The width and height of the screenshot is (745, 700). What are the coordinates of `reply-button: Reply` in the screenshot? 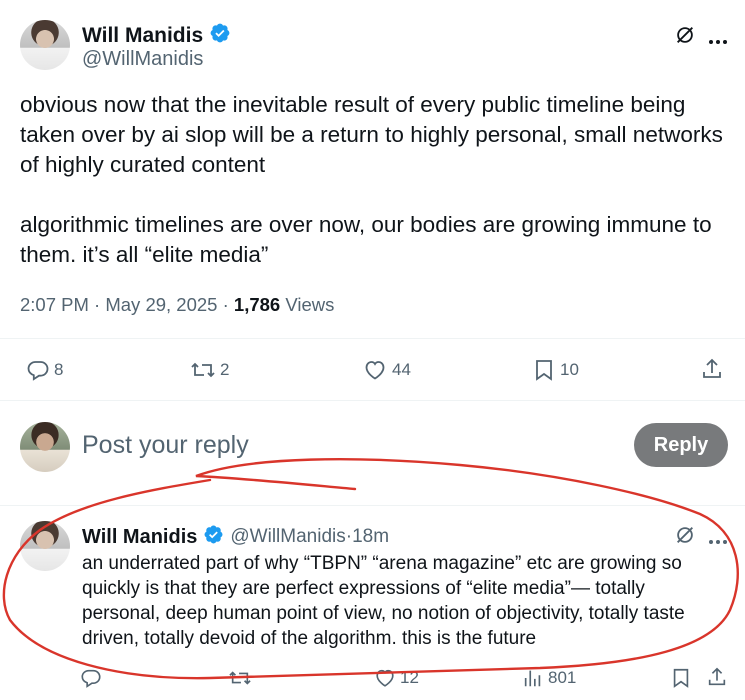 It's located at (681, 445).